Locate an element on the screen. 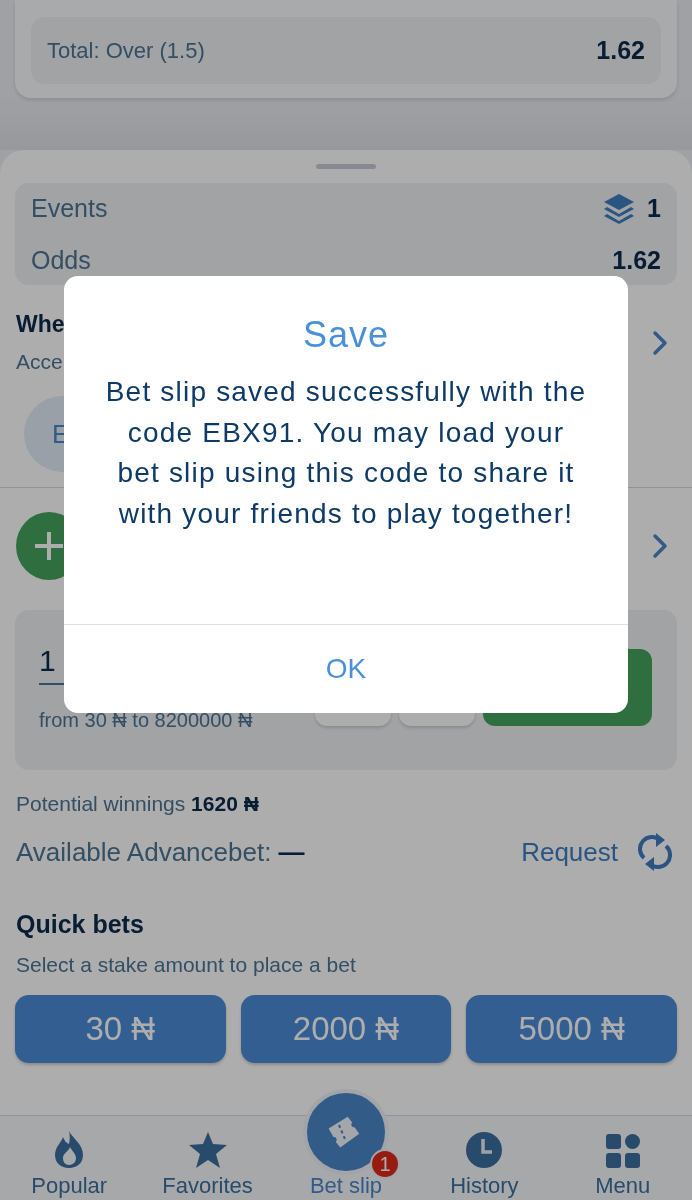  events-count: 1 is located at coordinates (654, 208).